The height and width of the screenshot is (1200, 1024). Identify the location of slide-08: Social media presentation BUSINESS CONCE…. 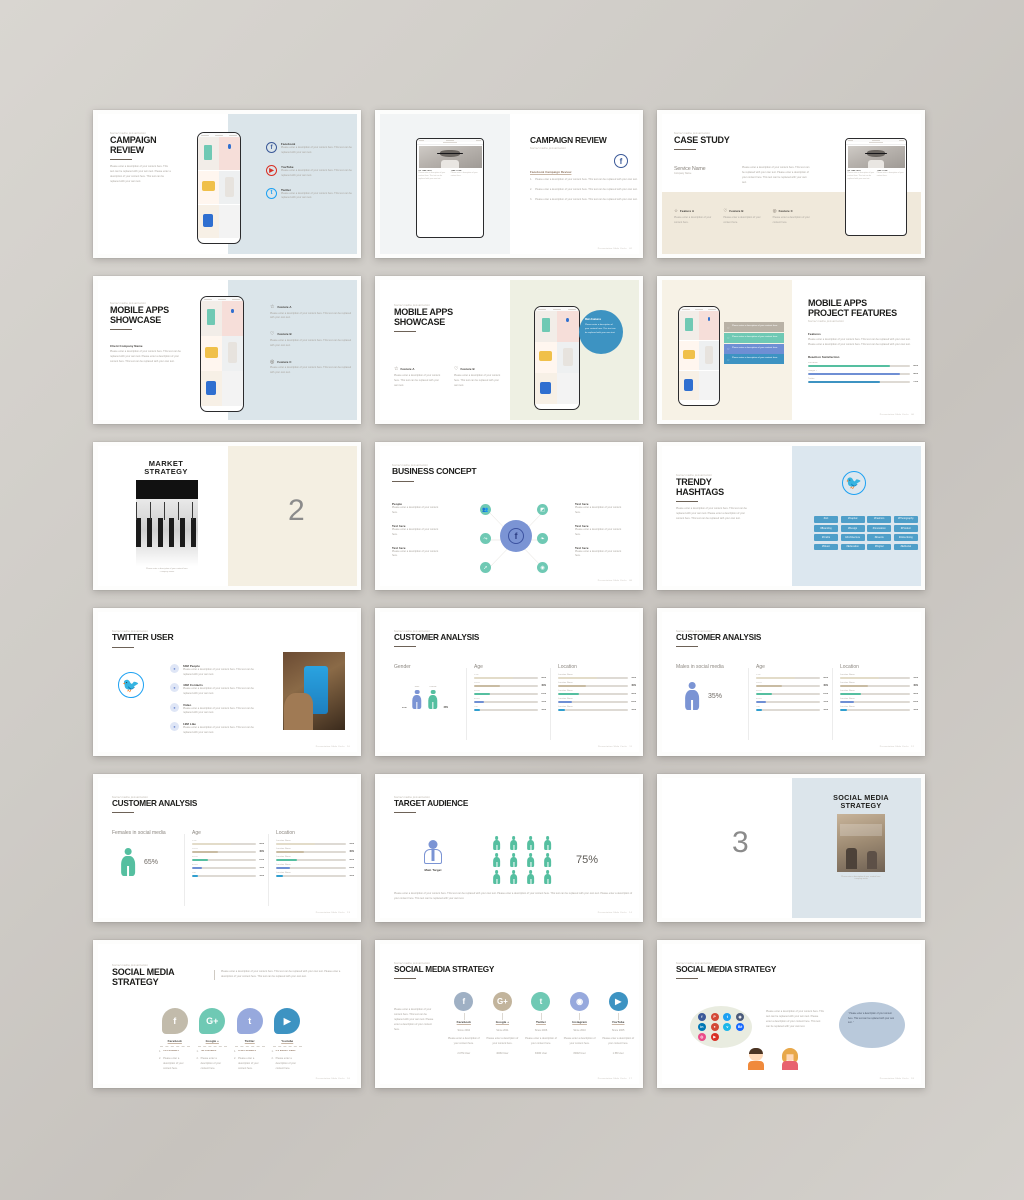
(509, 516).